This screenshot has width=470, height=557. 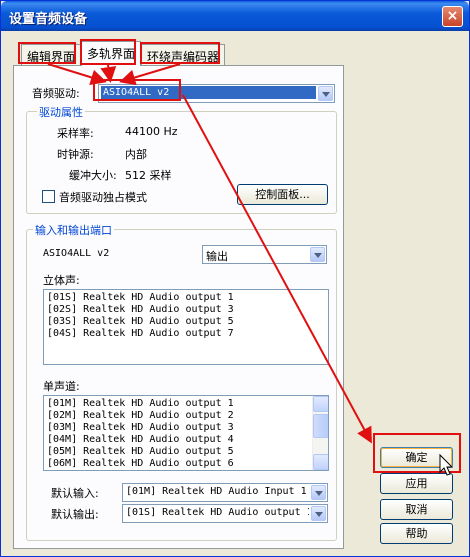 What do you see at coordinates (93, 175) in the screenshot?
I see `buffer-size-label: 缓冲大小:` at bounding box center [93, 175].